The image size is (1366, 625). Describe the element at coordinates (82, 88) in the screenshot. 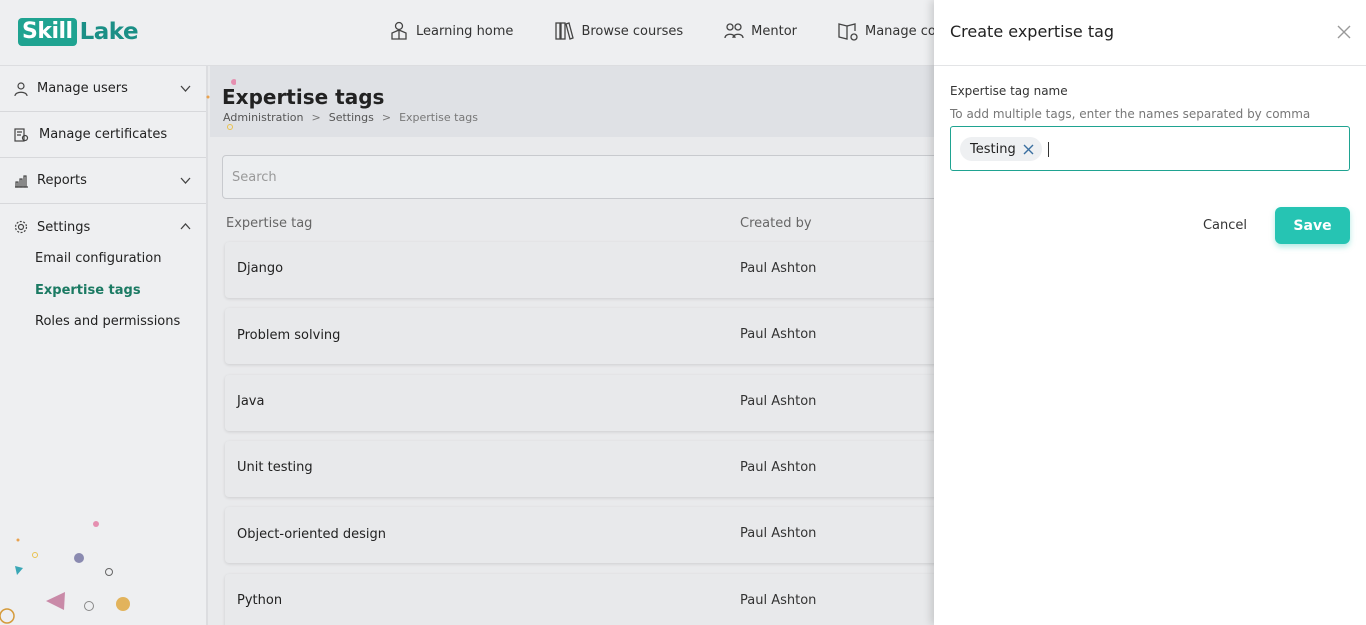

I see `sidebar-item-label: Manage users` at that location.